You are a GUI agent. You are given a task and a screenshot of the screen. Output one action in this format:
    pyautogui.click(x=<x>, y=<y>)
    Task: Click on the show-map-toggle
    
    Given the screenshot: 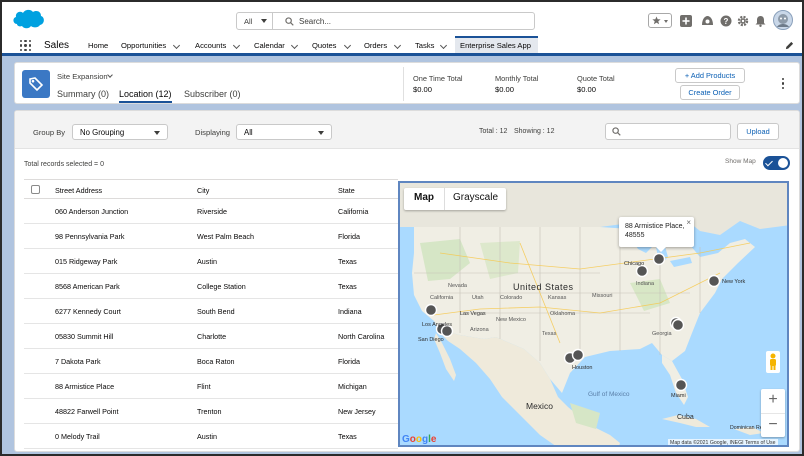 What is the action you would take?
    pyautogui.click(x=776, y=163)
    